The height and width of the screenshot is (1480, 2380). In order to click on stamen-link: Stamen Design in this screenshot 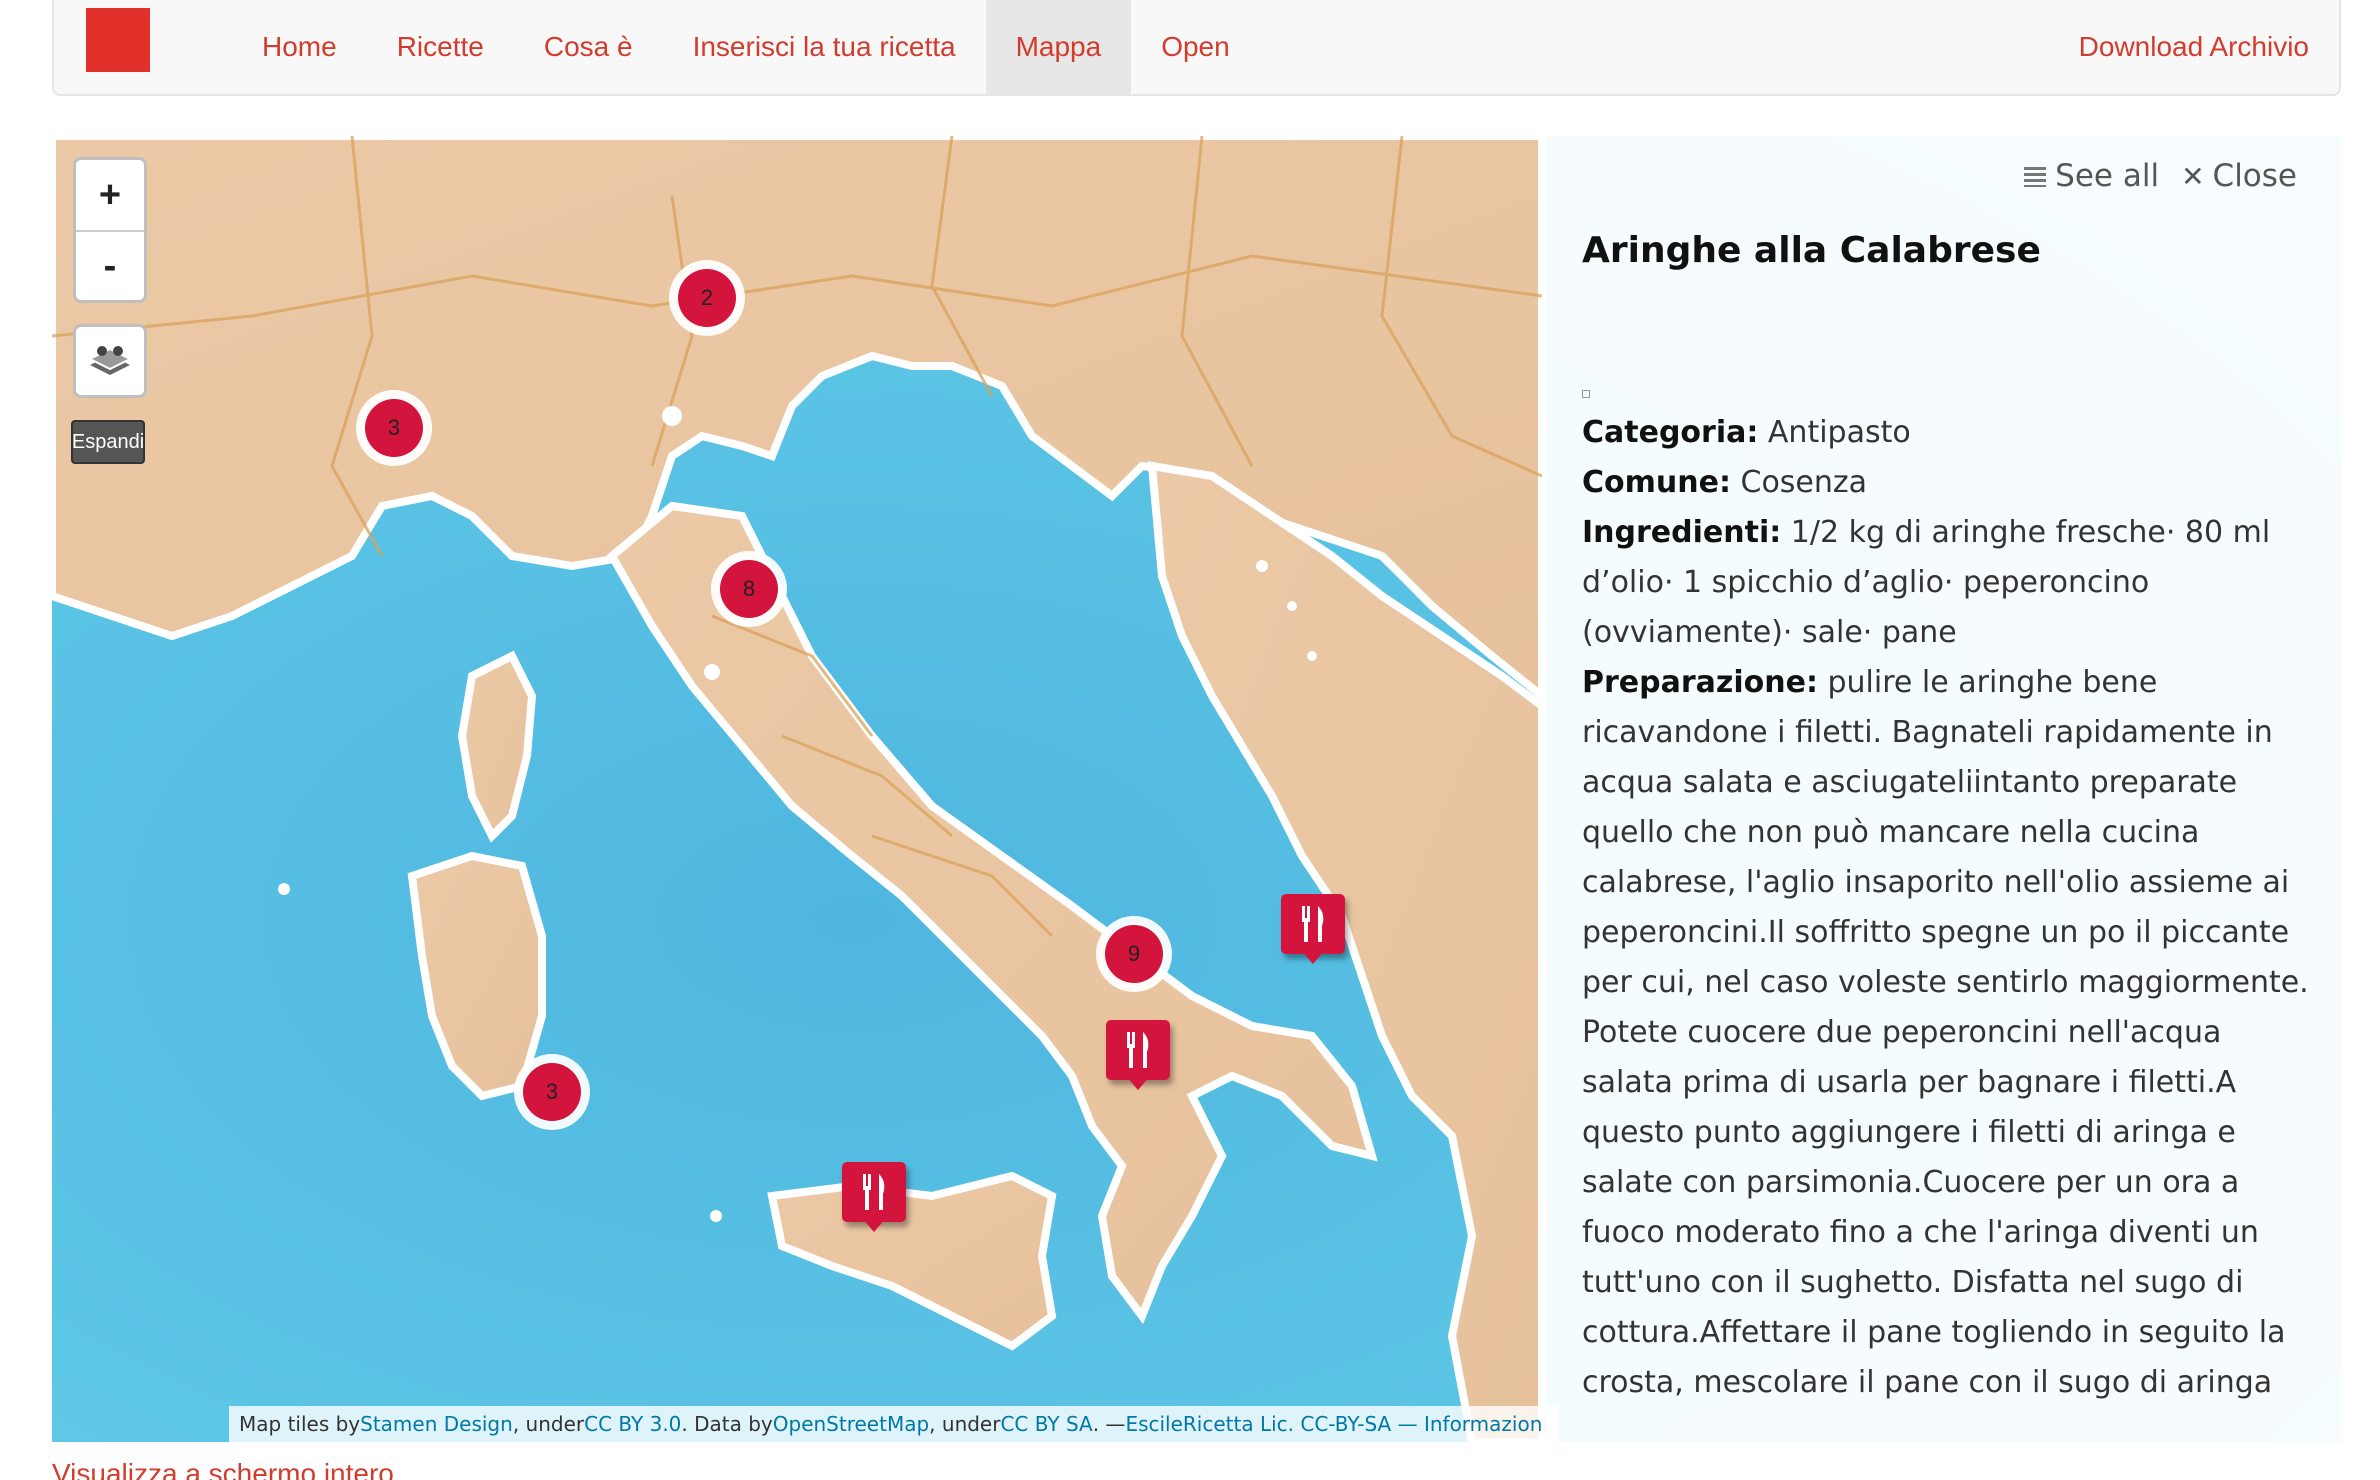, I will do `click(436, 1424)`.